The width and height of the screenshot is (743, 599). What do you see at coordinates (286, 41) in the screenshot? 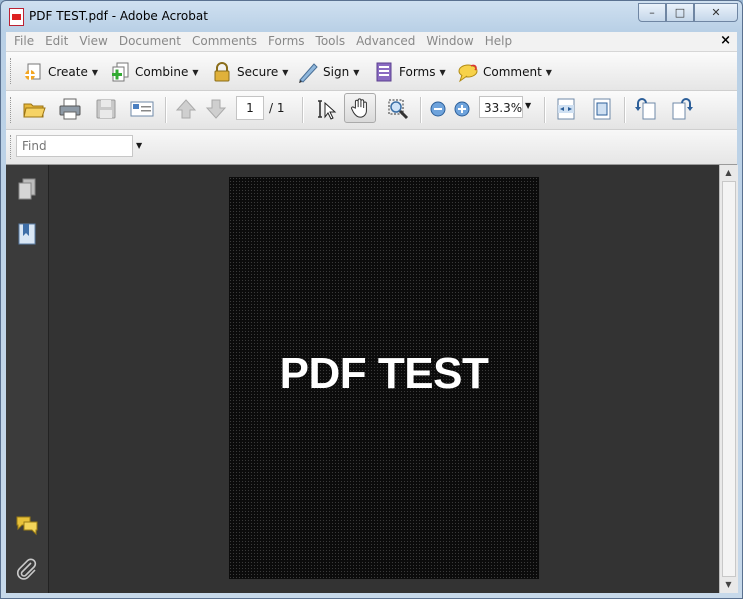
I see `menu-forms: Forms` at bounding box center [286, 41].